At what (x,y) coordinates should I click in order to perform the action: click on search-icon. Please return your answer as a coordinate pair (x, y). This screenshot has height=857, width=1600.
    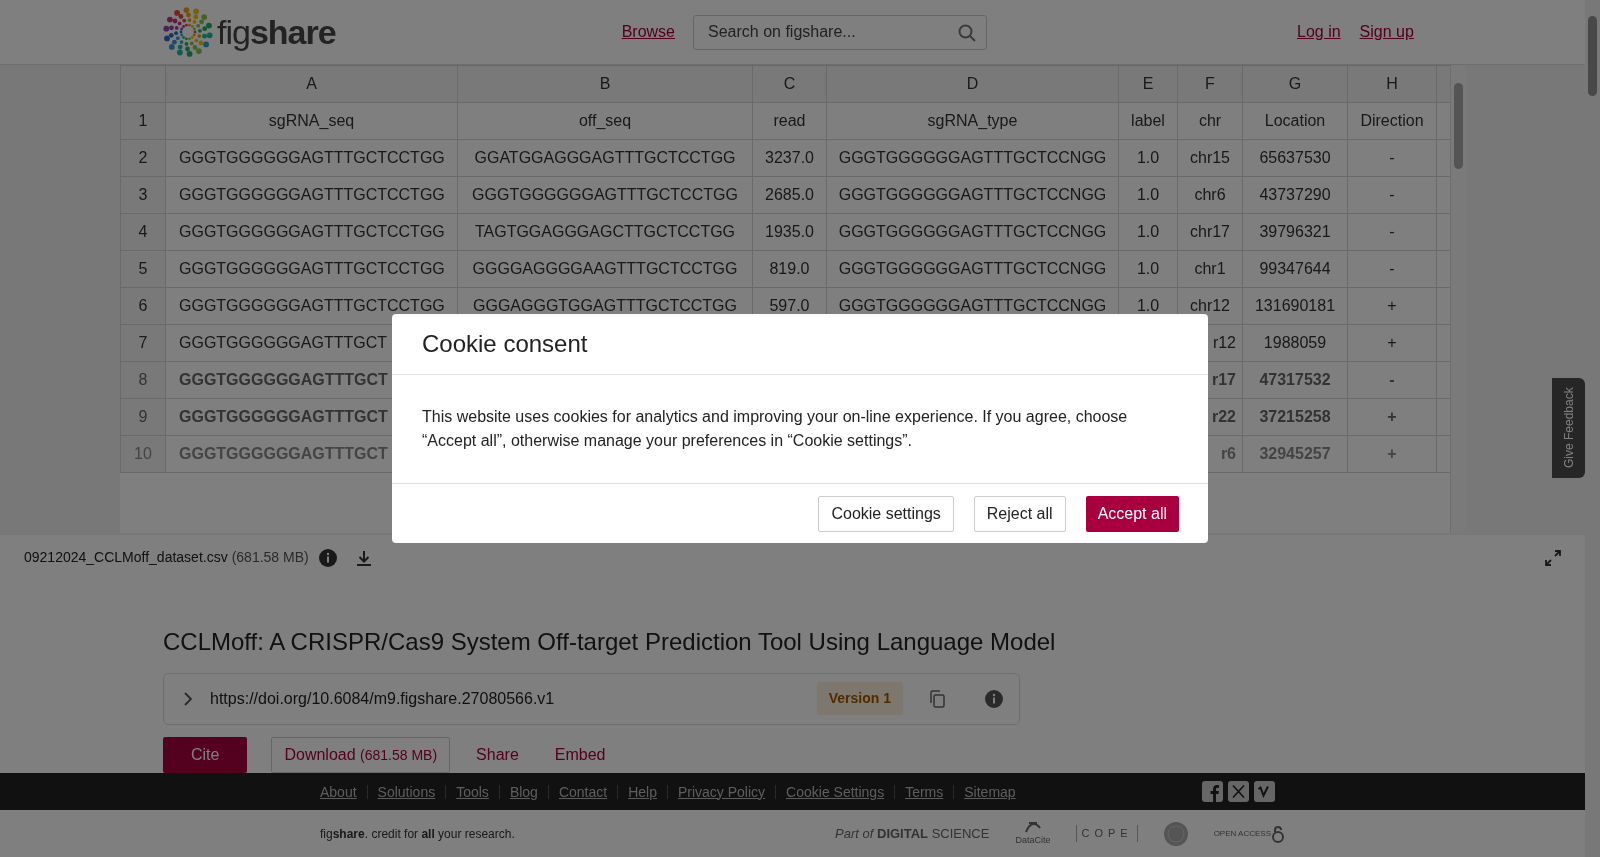
    Looking at the image, I should click on (967, 32).